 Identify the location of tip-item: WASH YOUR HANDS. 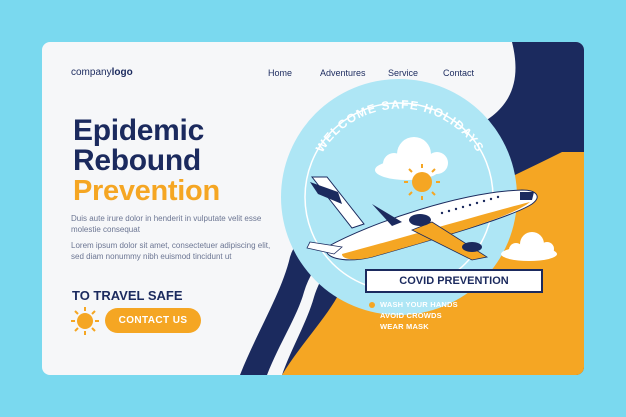
(413, 304).